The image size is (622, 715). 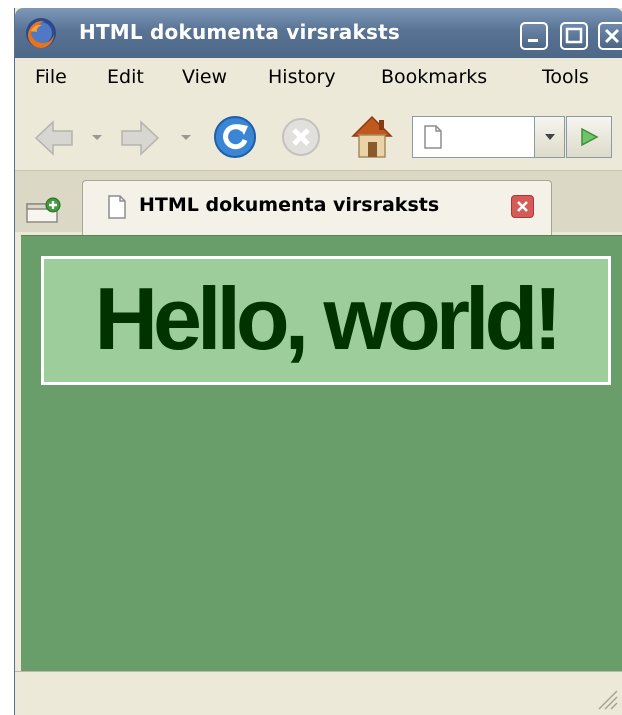 What do you see at coordinates (235, 137) in the screenshot?
I see `reload-icon` at bounding box center [235, 137].